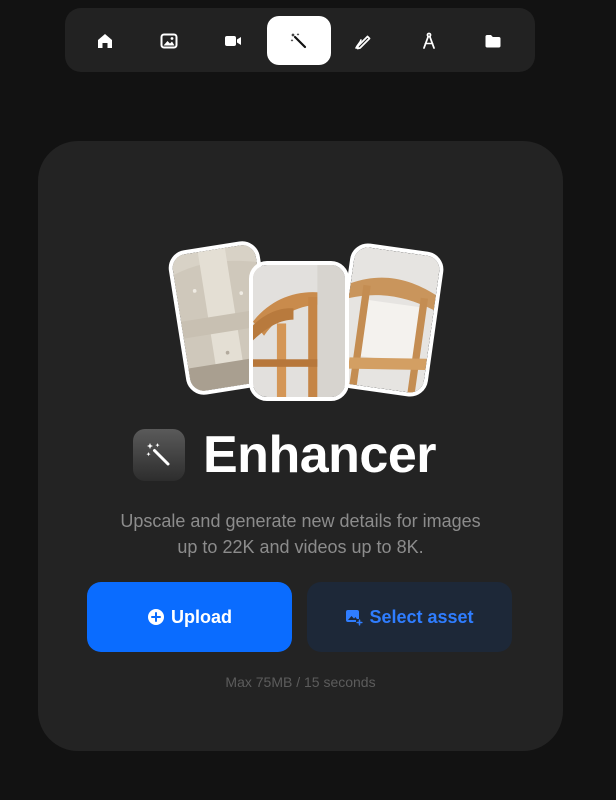 The width and height of the screenshot is (616, 800). I want to click on home-button, so click(105, 40).